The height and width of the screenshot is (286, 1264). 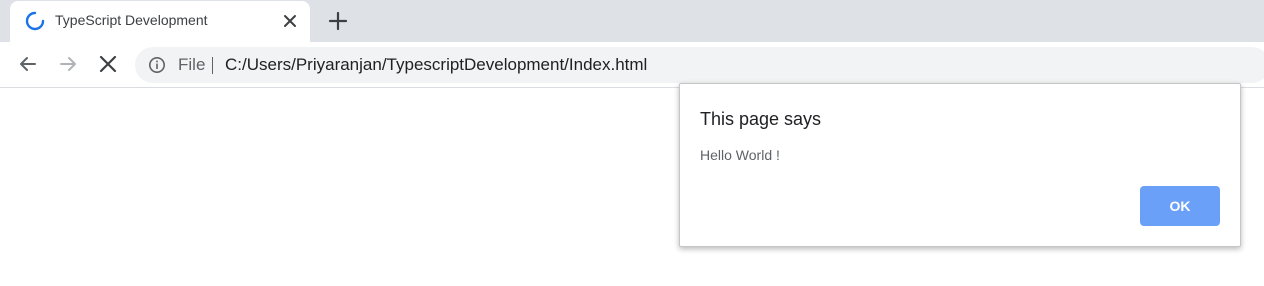 I want to click on arrow-right-icon, so click(x=68, y=64).